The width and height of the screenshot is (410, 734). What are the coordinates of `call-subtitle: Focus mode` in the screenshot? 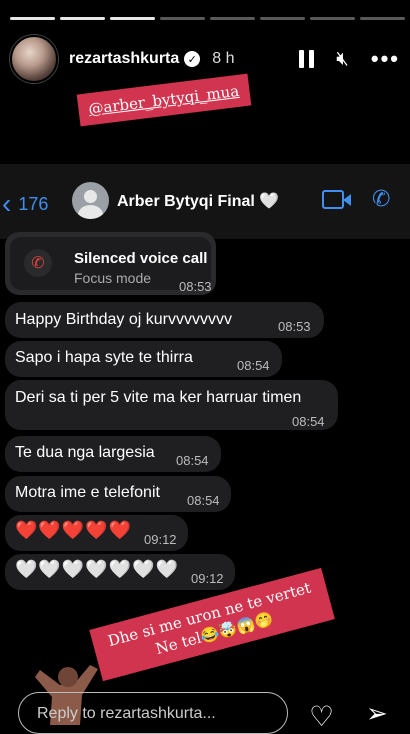 It's located at (113, 278).